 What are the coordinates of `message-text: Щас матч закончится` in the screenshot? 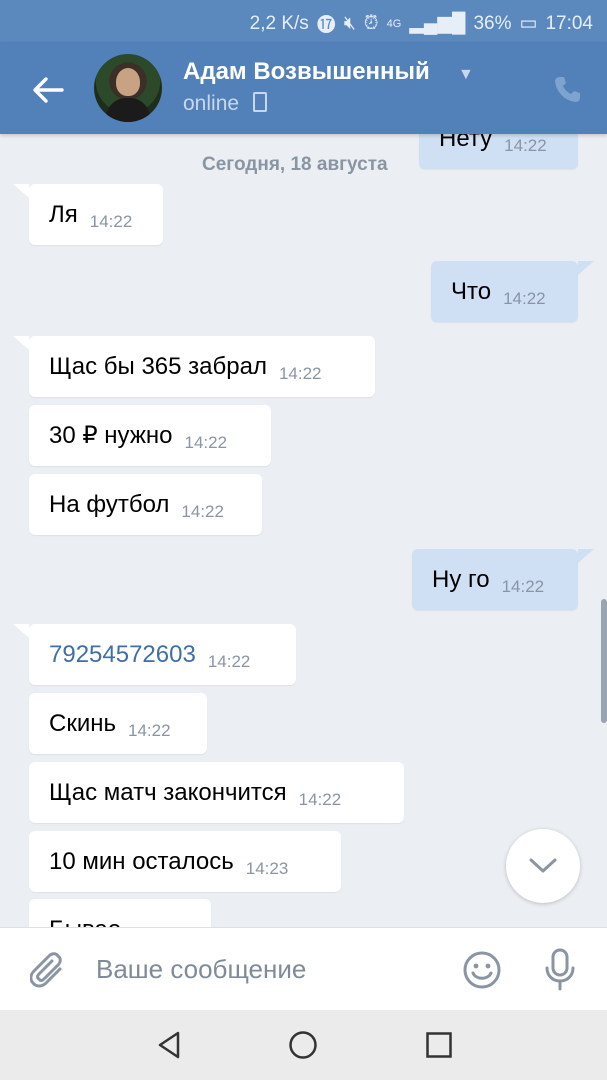 It's located at (168, 792).